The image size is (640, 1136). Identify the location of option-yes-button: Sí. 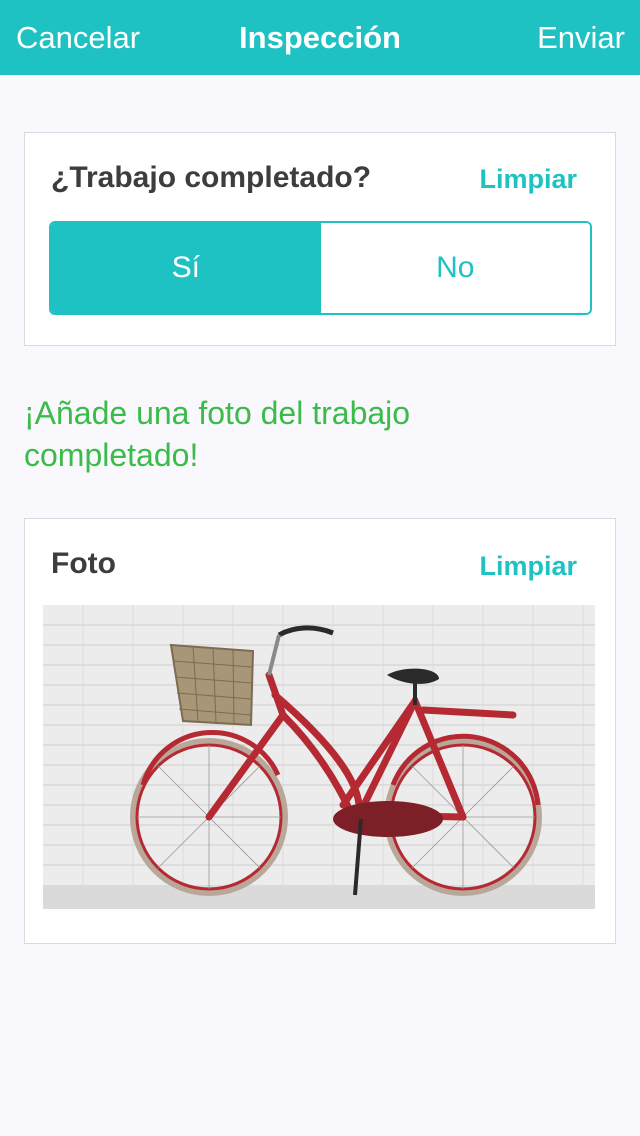
(186, 268).